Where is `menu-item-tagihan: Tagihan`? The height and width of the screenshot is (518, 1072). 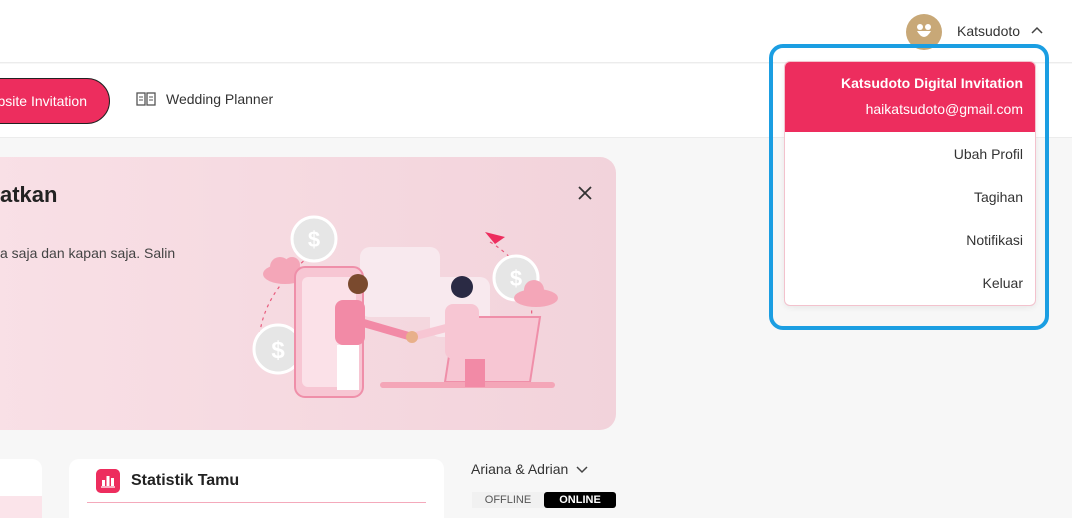 menu-item-tagihan: Tagihan is located at coordinates (910, 196).